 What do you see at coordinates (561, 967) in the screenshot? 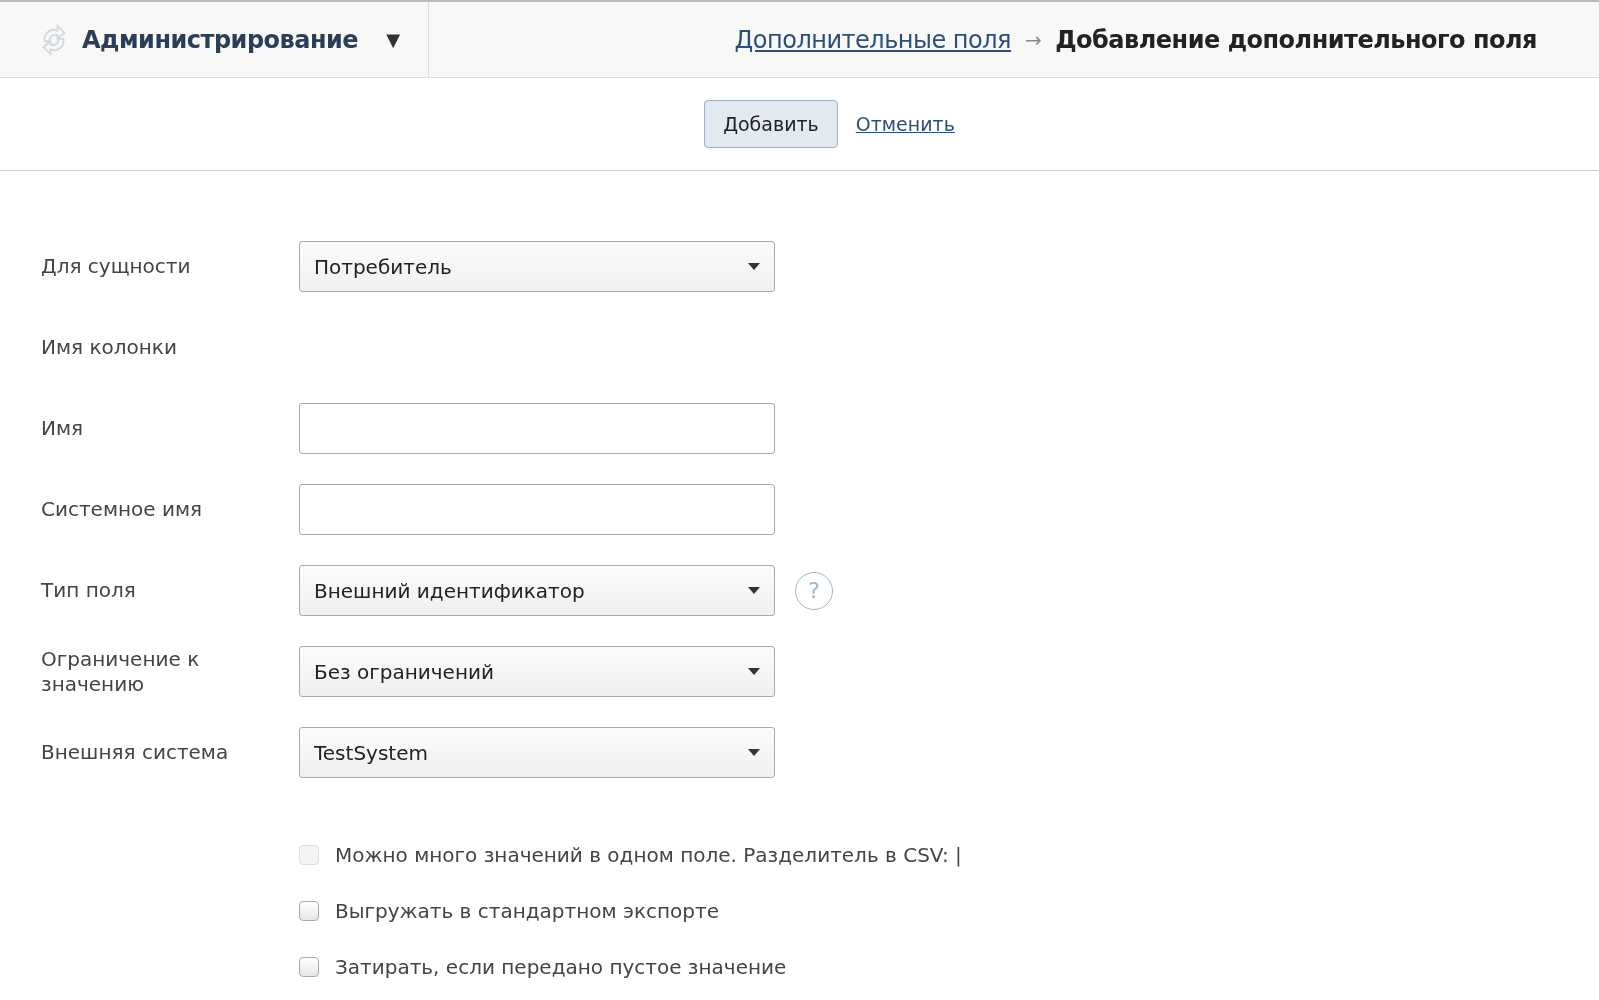
I see `checkbox-label: Затирать, если передано пустое значение` at bounding box center [561, 967].